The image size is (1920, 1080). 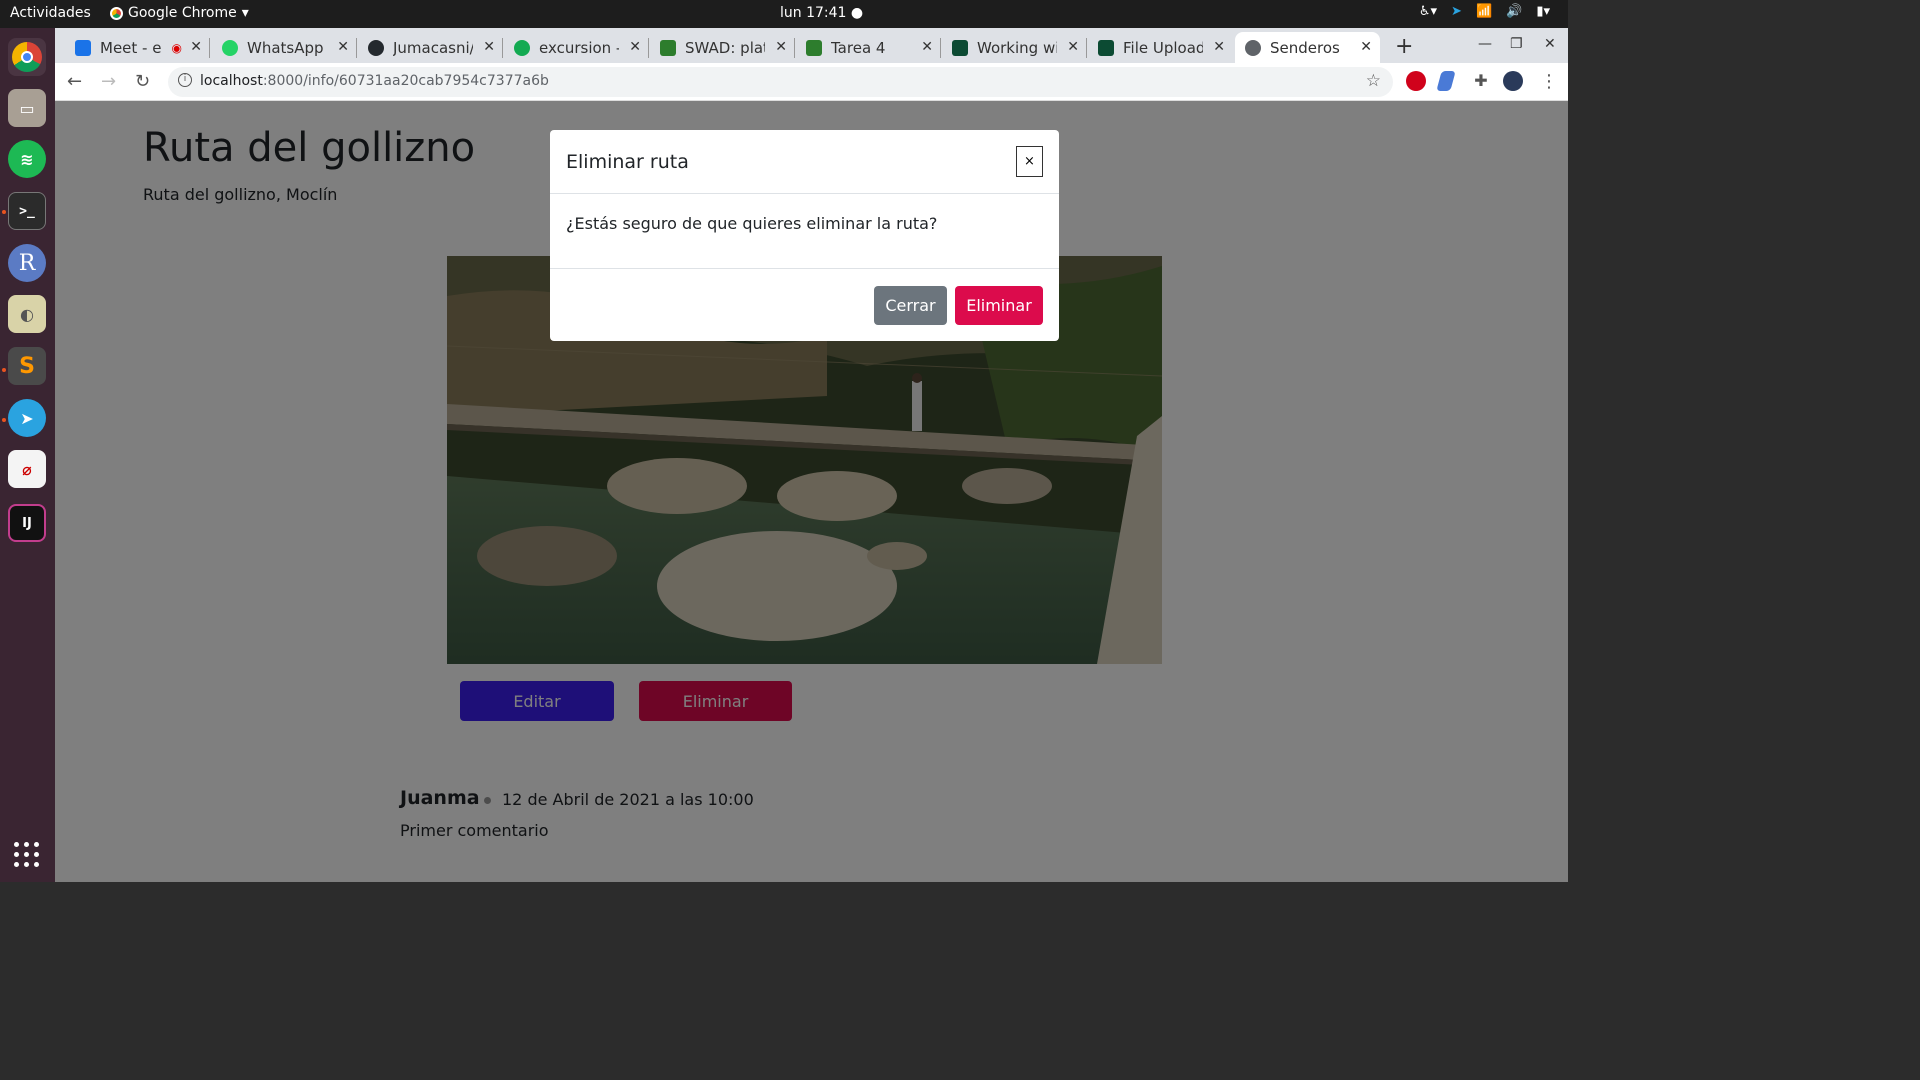 What do you see at coordinates (999, 305) in the screenshot?
I see `modal-confirm-delete-button: Eliminar` at bounding box center [999, 305].